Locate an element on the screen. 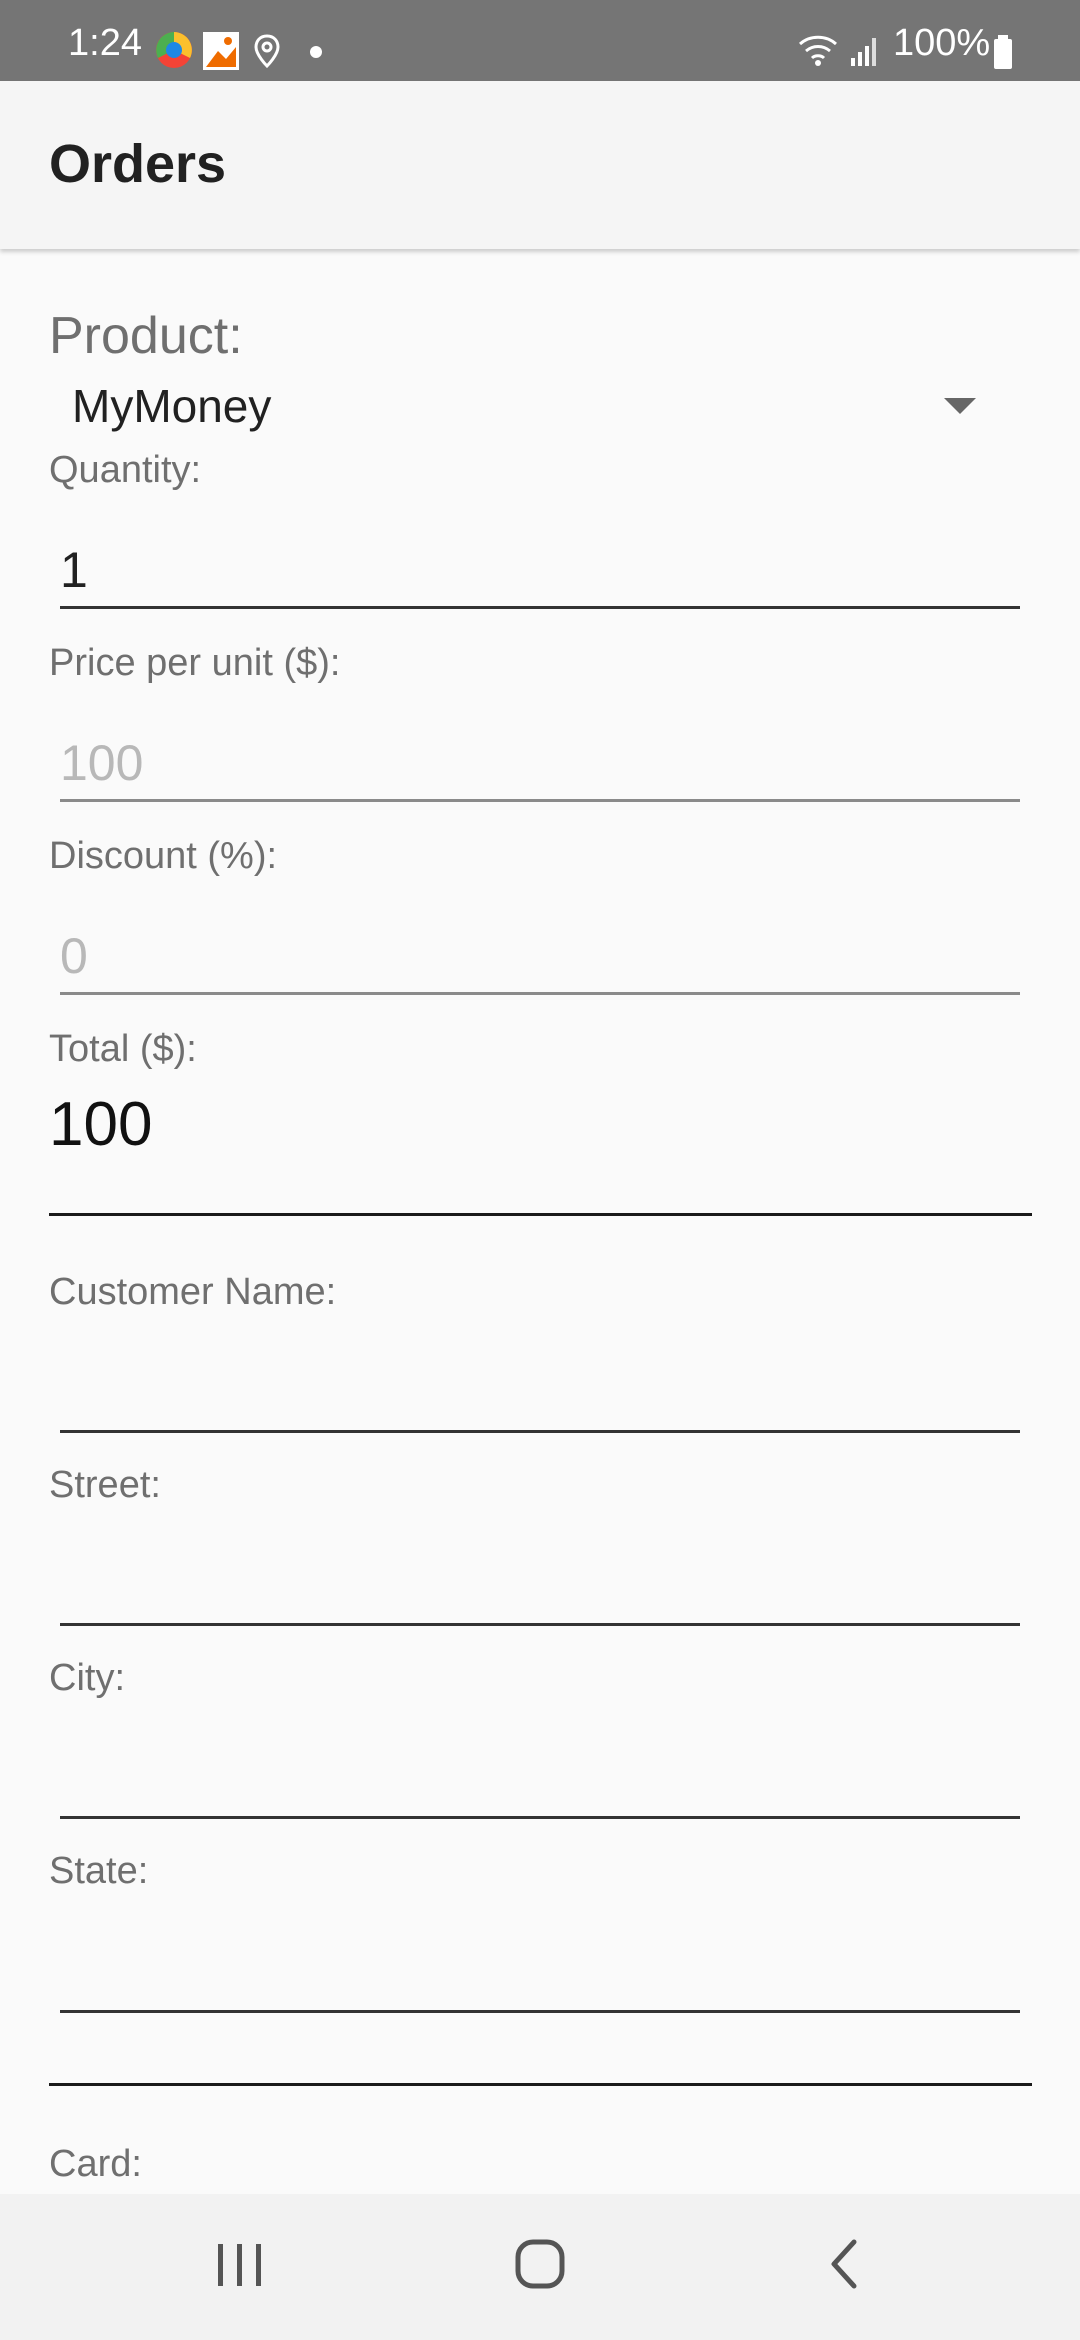 The height and width of the screenshot is (2340, 1080). dot-icon is located at coordinates (316, 52).